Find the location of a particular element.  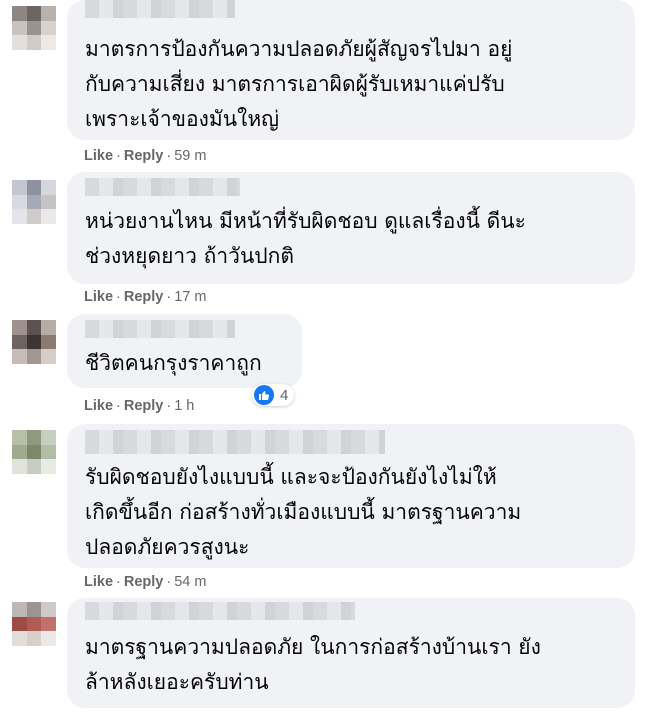

comment-actions: Like · Reply · 1 h is located at coordinates (139, 406).